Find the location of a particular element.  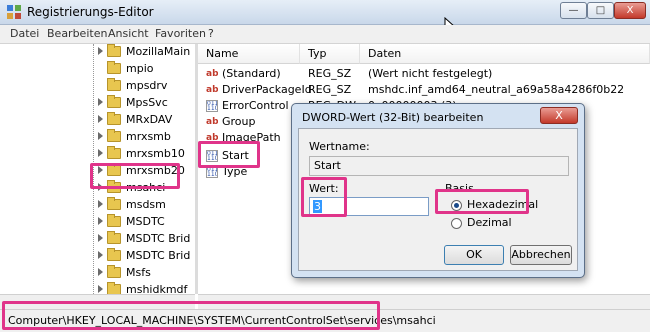

window-title: Registrierungs-Editor is located at coordinates (90, 12).